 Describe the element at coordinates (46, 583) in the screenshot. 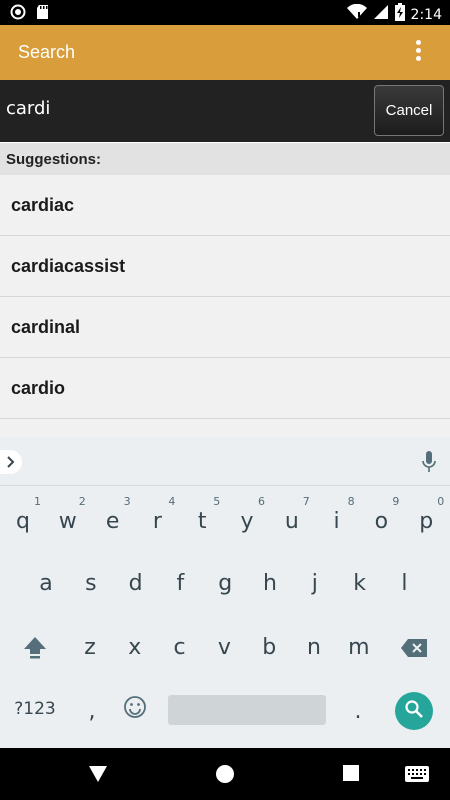

I see `key-a: a` at that location.